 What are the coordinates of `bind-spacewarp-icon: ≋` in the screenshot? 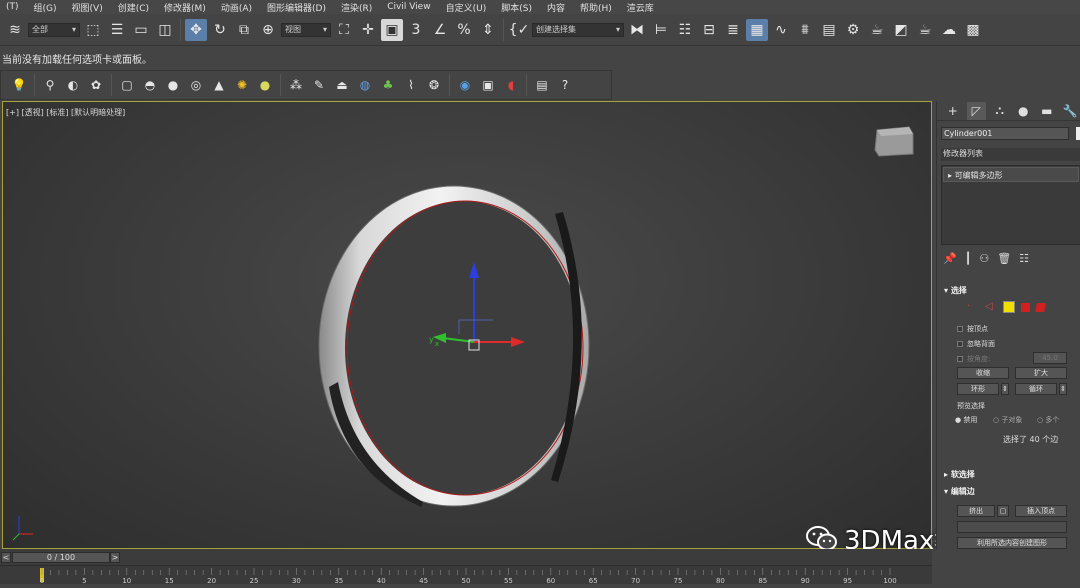 It's located at (15, 30).